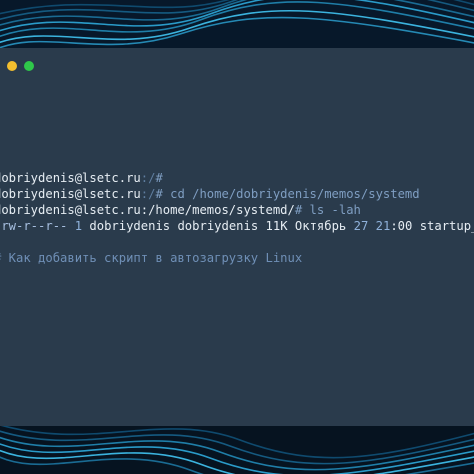 The height and width of the screenshot is (474, 474). I want to click on file-owner: dobriydenis, so click(130, 226).